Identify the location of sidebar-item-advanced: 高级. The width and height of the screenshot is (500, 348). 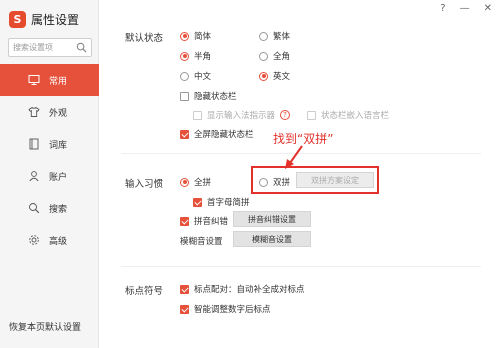
(49, 240).